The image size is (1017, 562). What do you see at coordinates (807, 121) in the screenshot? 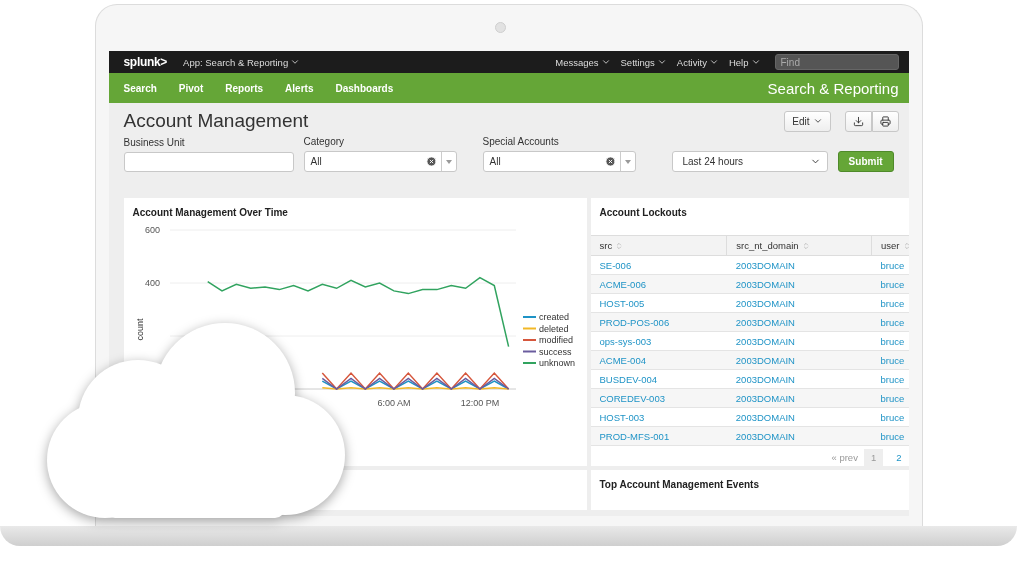
I see `edit-button: Edit` at bounding box center [807, 121].